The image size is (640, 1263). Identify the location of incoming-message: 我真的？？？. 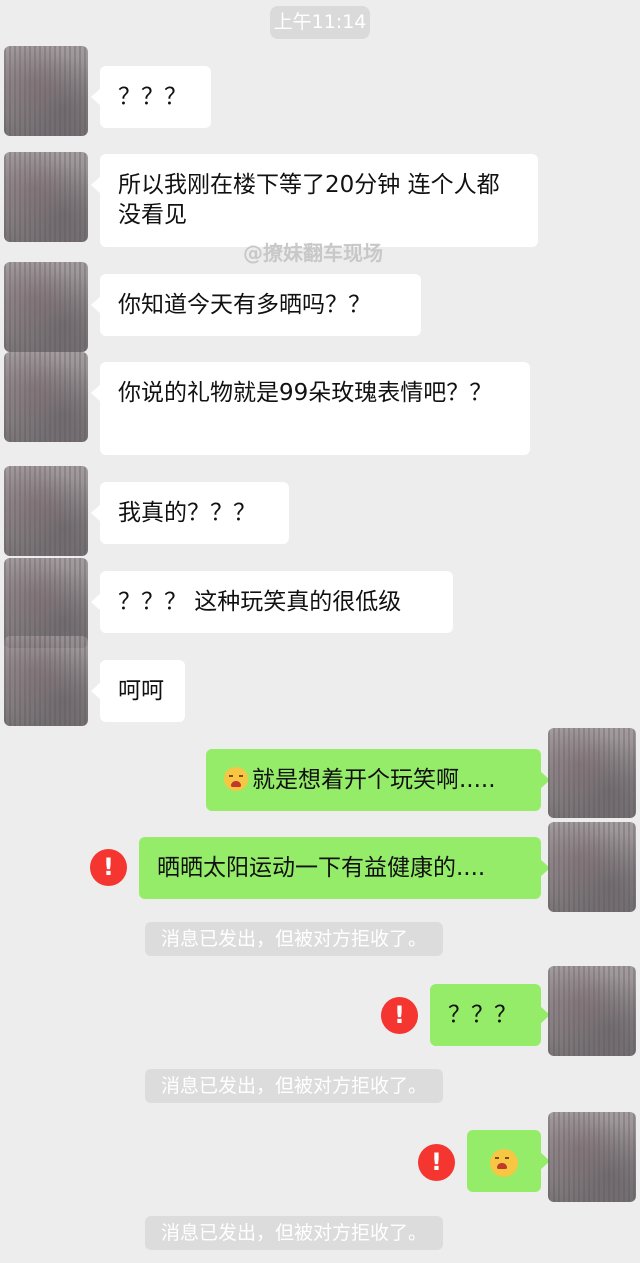
(190, 513).